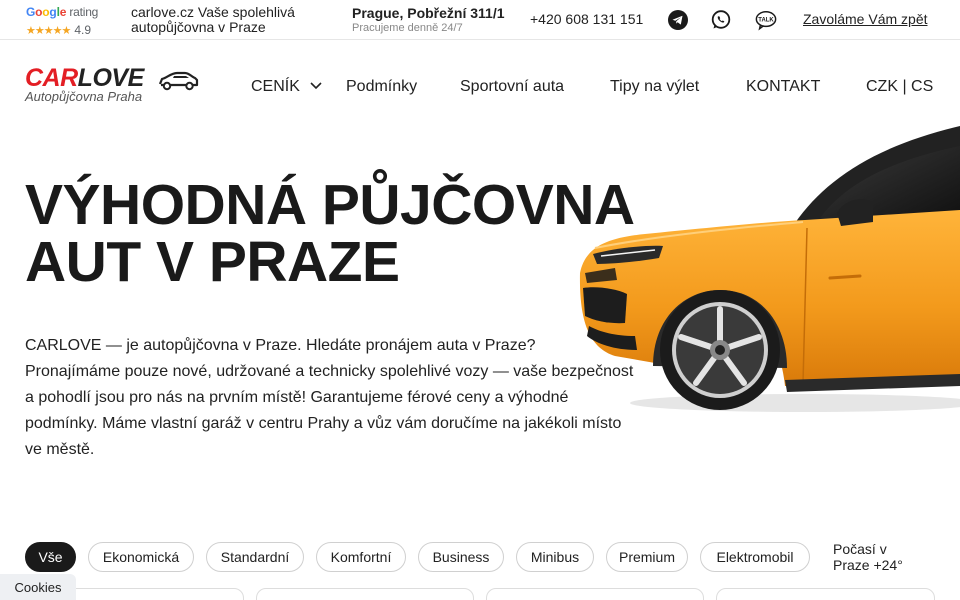  What do you see at coordinates (255, 557) in the screenshot?
I see `filter-chip-standardni: Standardní` at bounding box center [255, 557].